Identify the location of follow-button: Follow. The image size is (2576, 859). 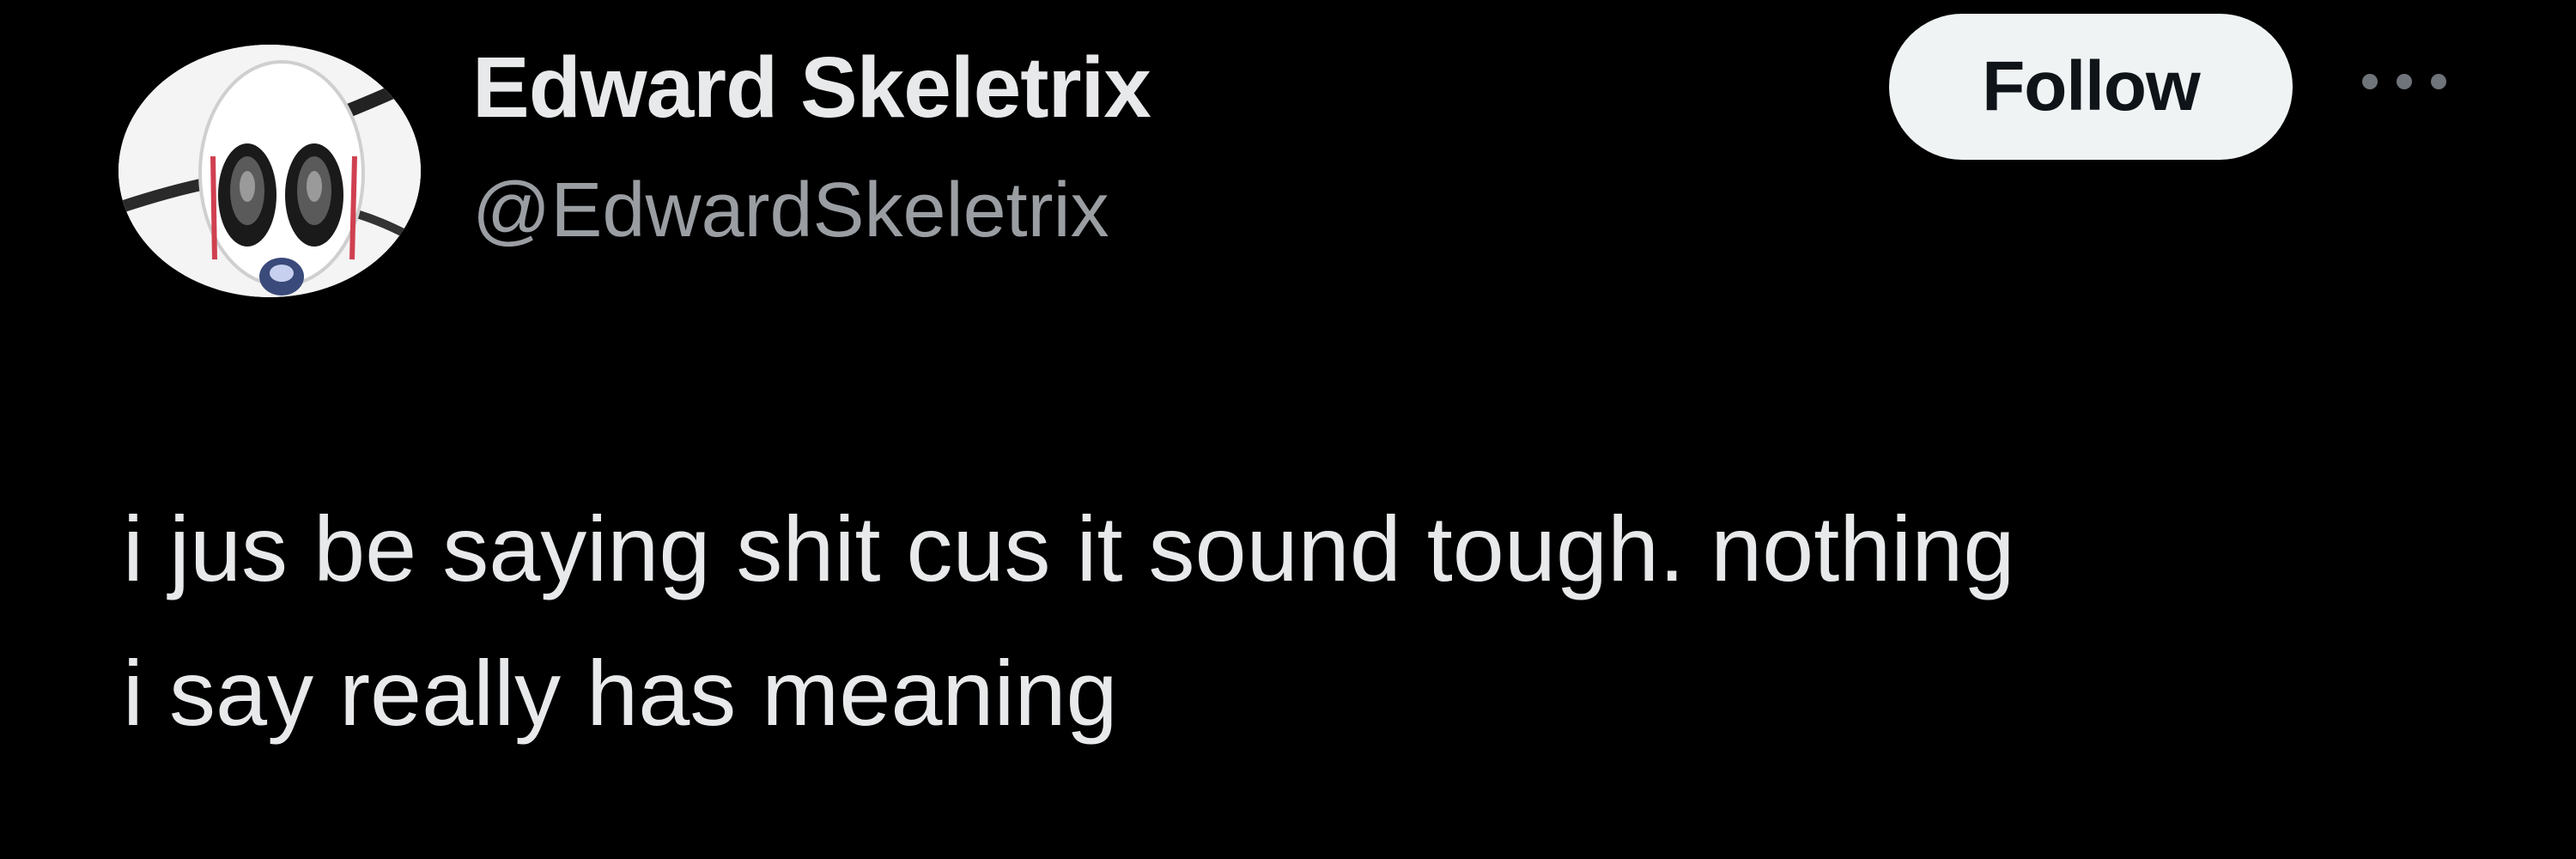
(2091, 87).